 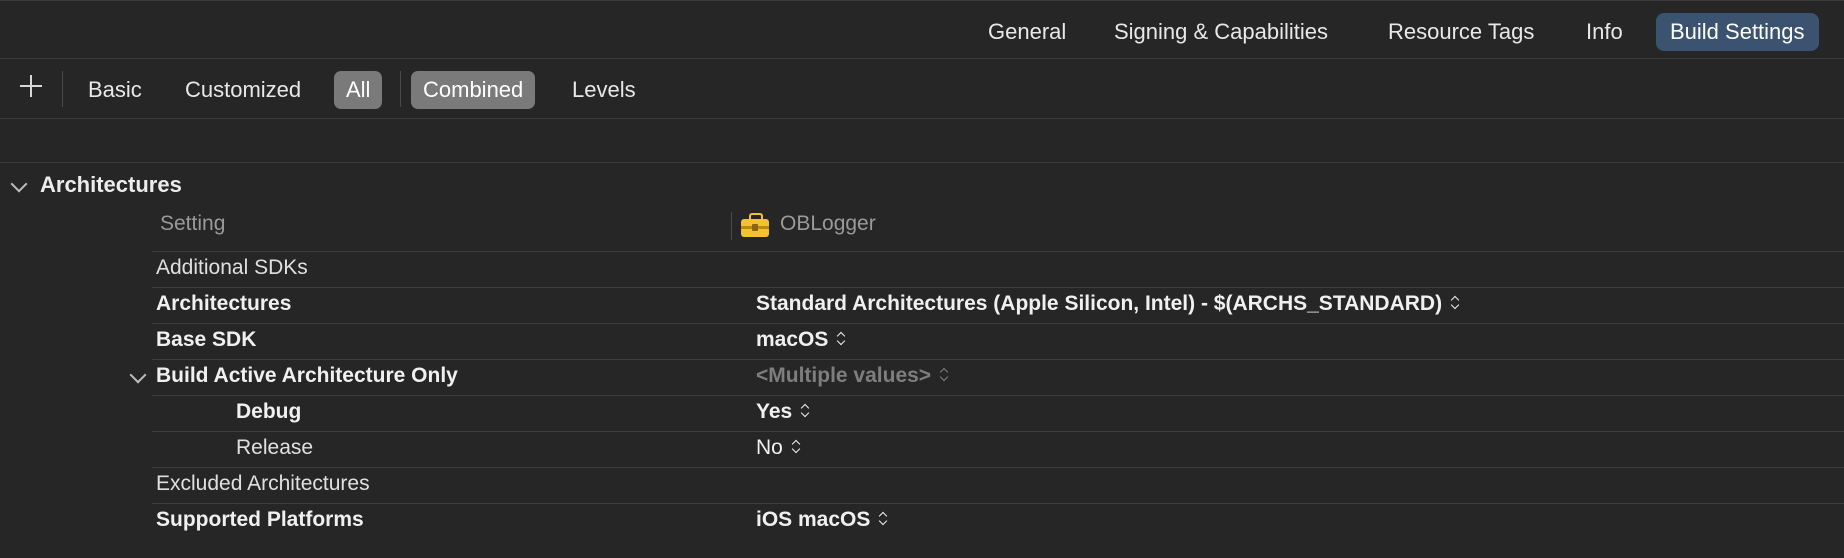 I want to click on setting-value-popup: No, so click(x=778, y=448).